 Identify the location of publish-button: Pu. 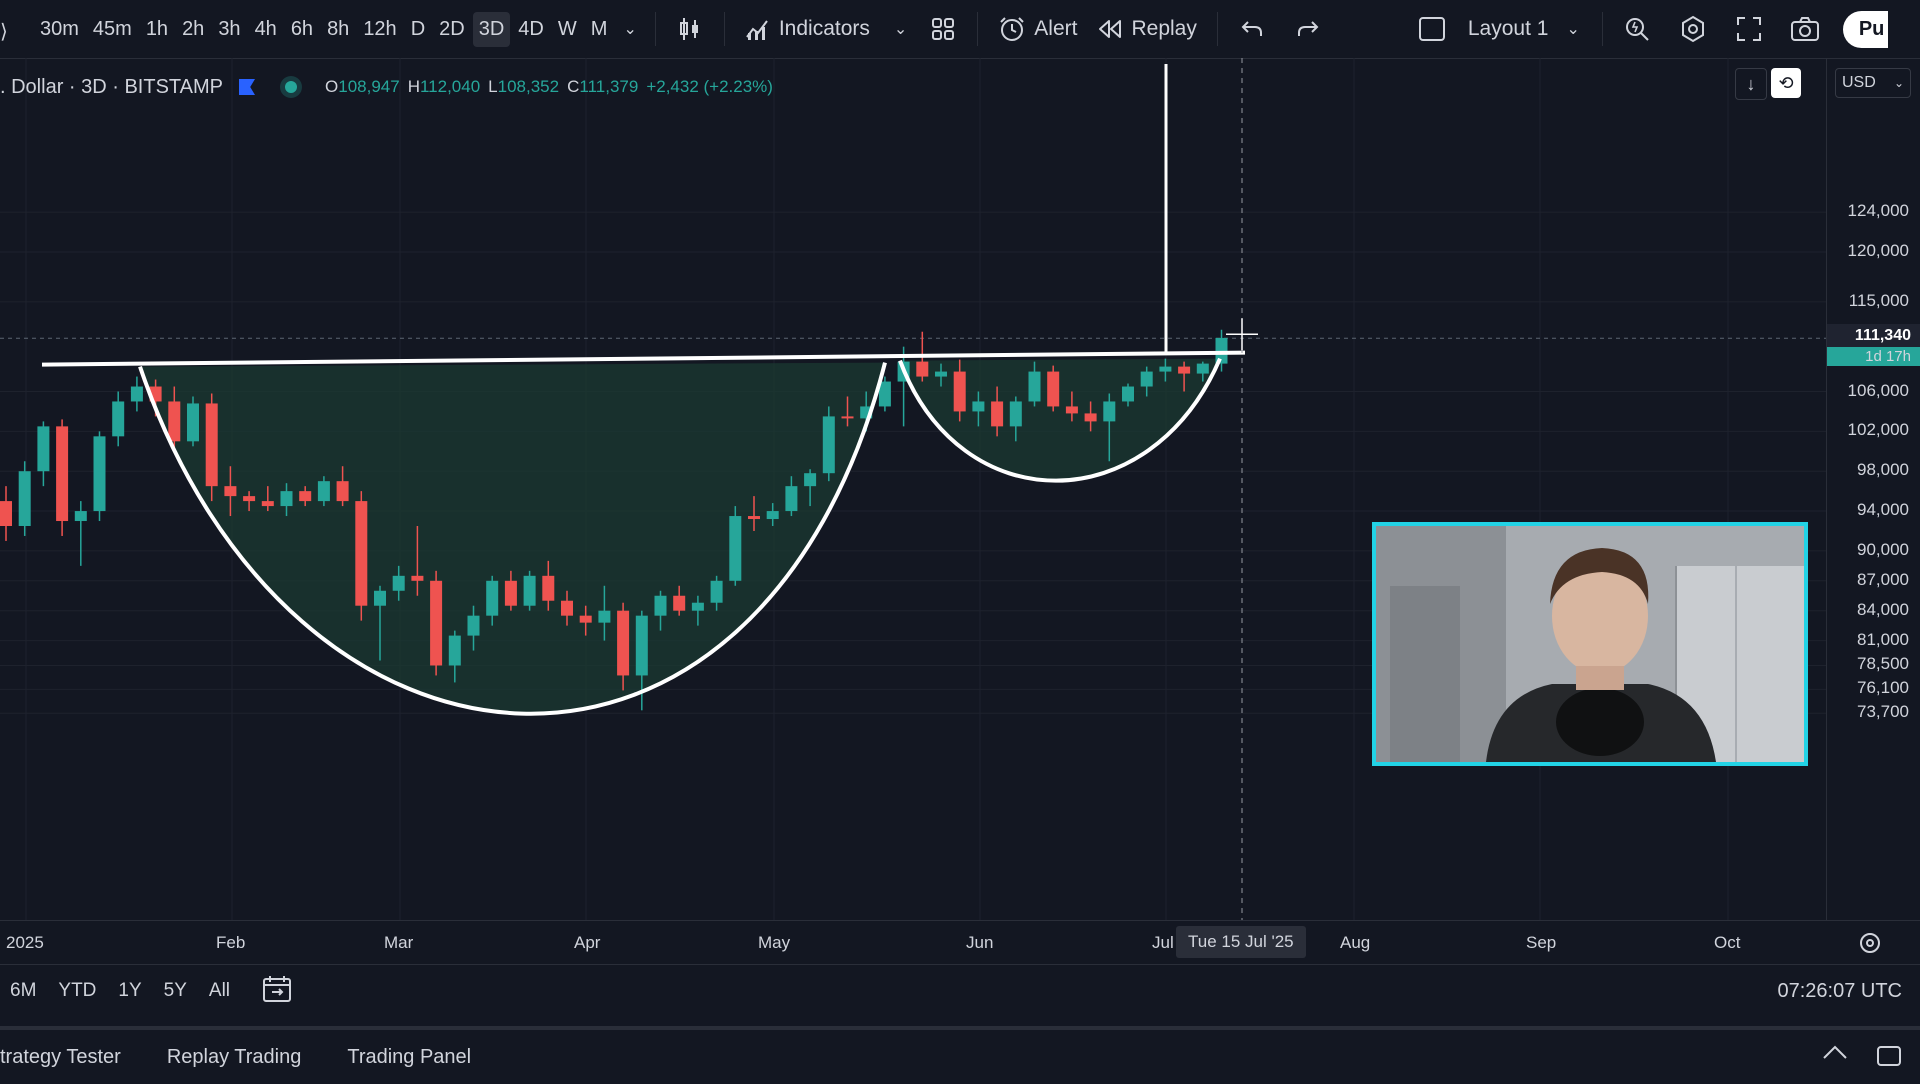
(1865, 29).